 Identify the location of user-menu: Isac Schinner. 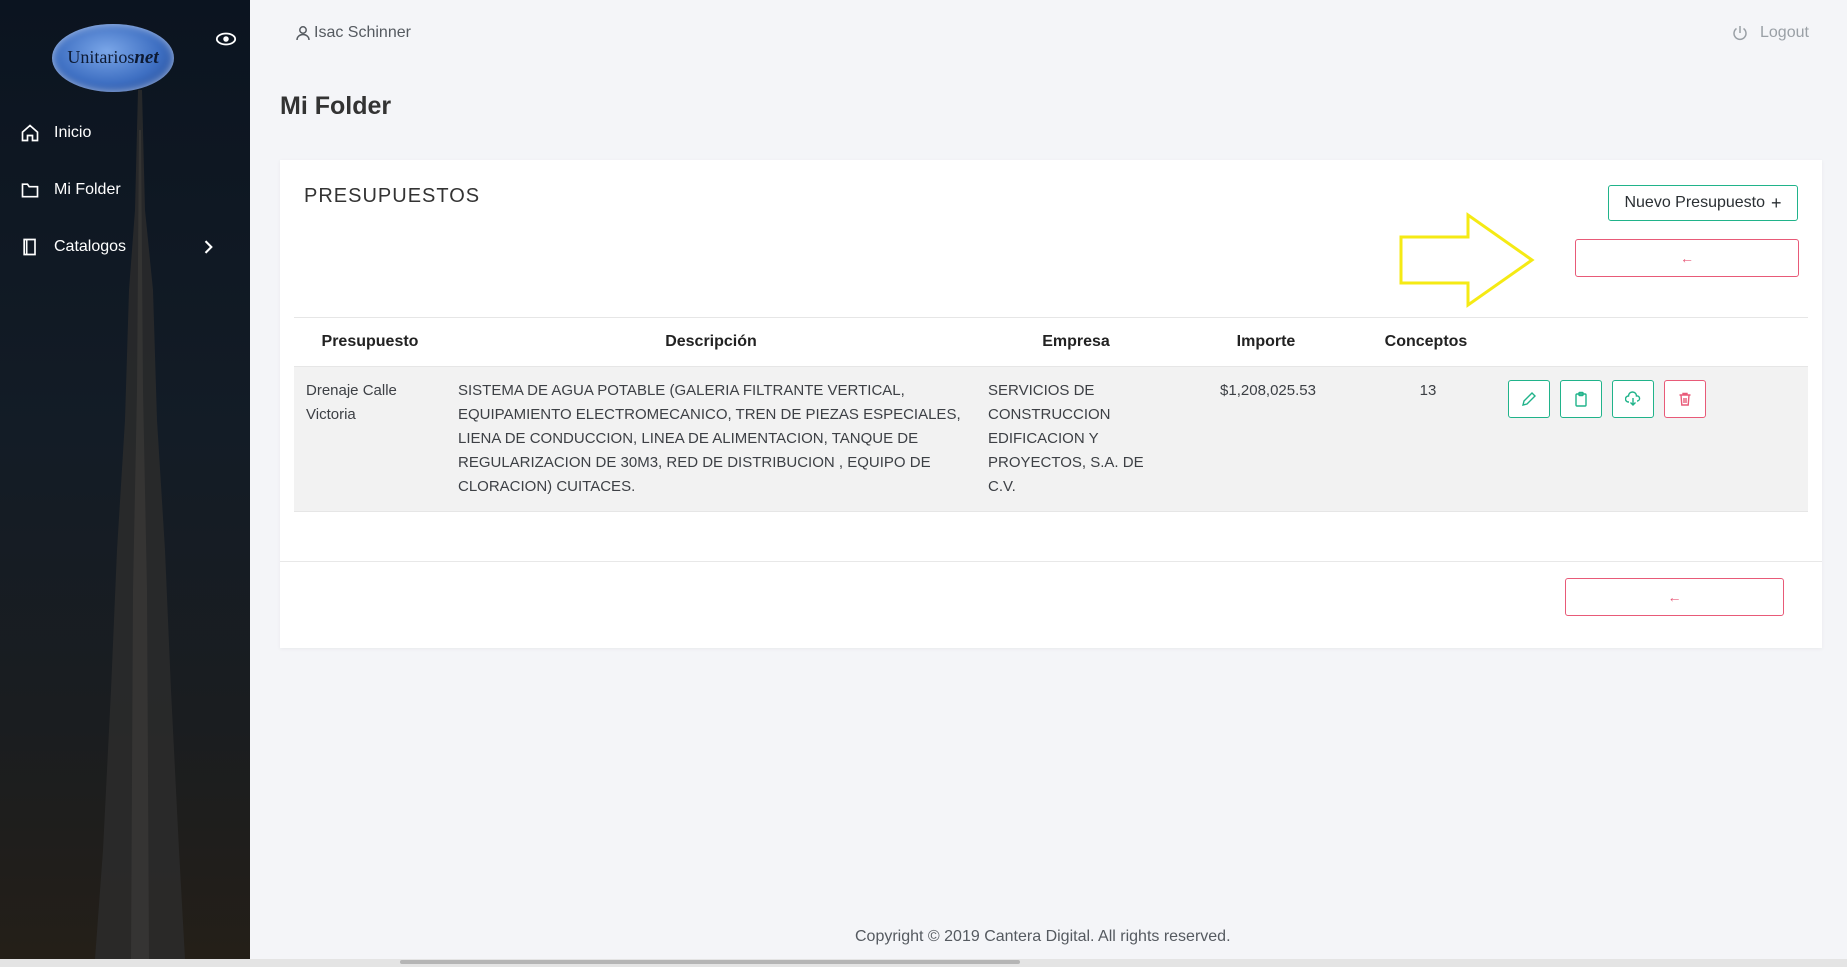
(353, 33).